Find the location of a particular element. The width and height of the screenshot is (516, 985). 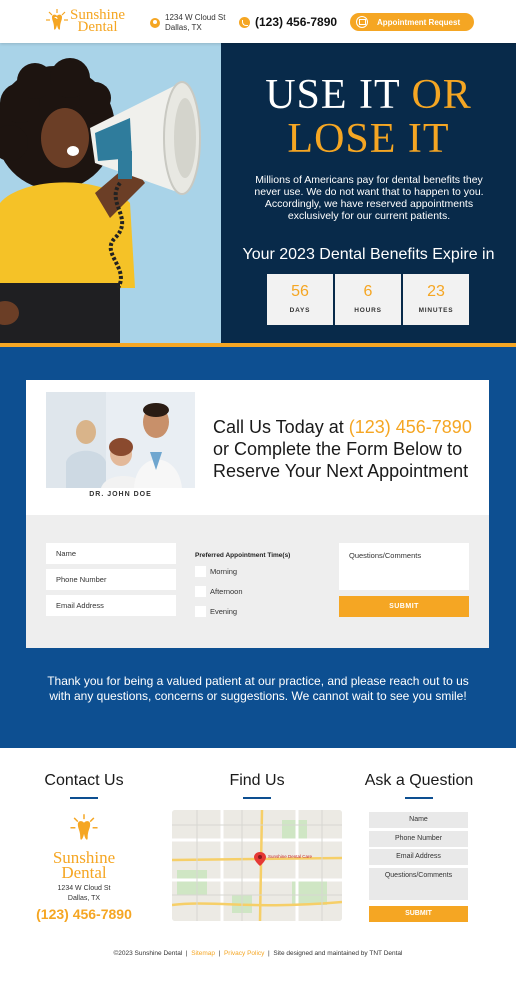

evening-checkbox: Evening is located at coordinates (216, 611).